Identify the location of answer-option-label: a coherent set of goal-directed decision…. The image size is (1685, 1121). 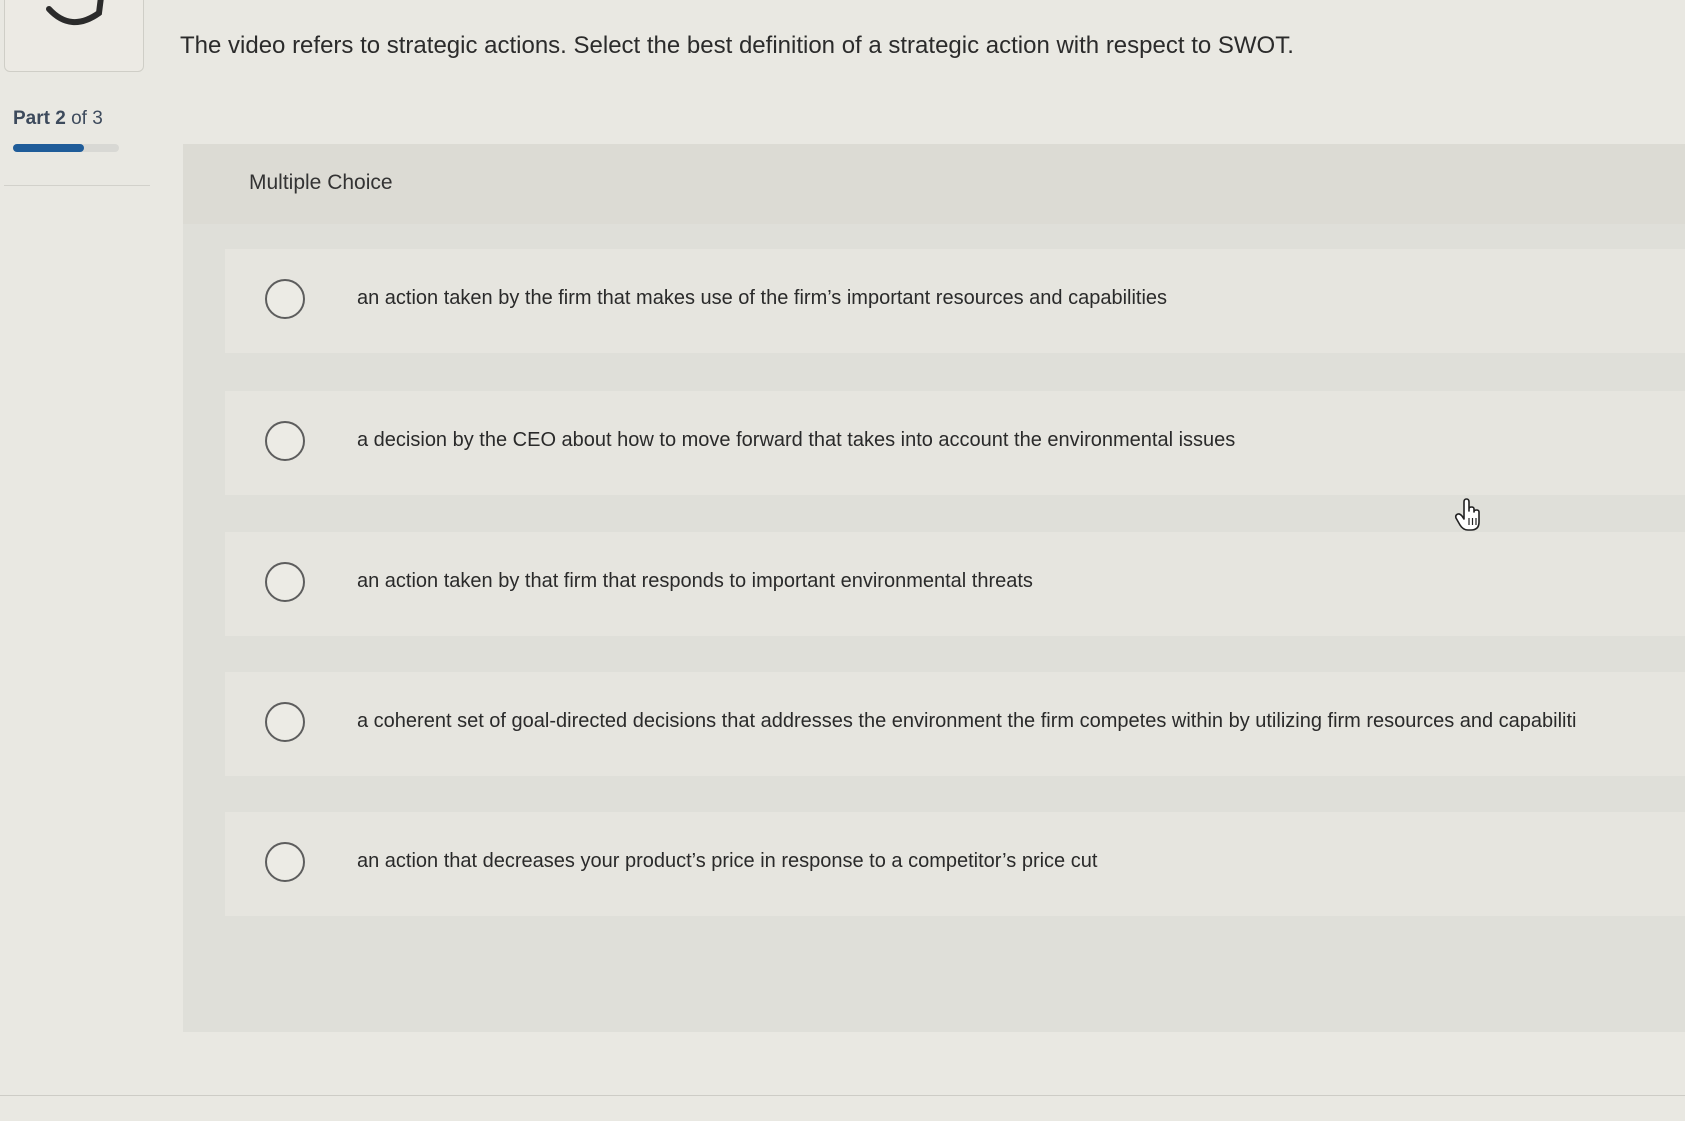
(967, 721).